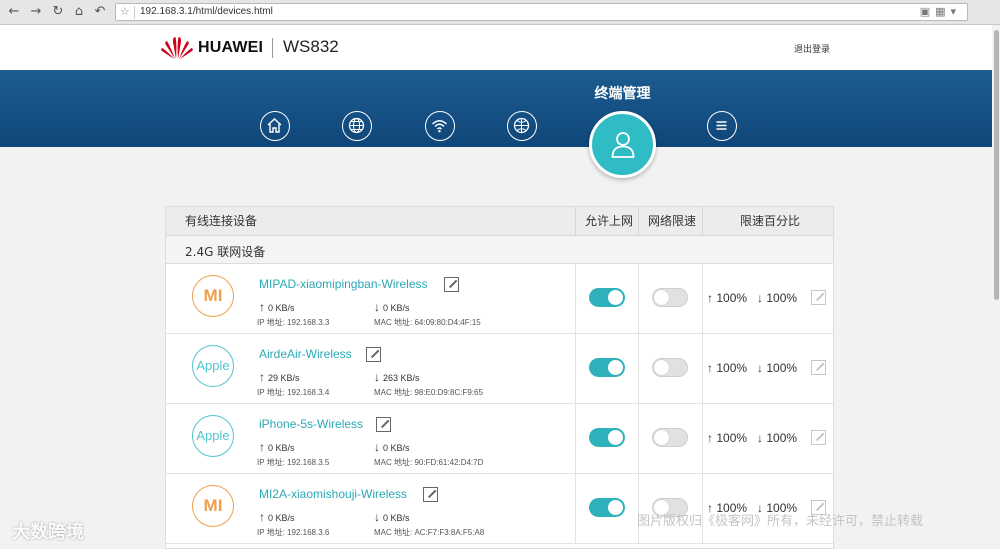  I want to click on group-label: 2.4G 联网设备, so click(225, 252).